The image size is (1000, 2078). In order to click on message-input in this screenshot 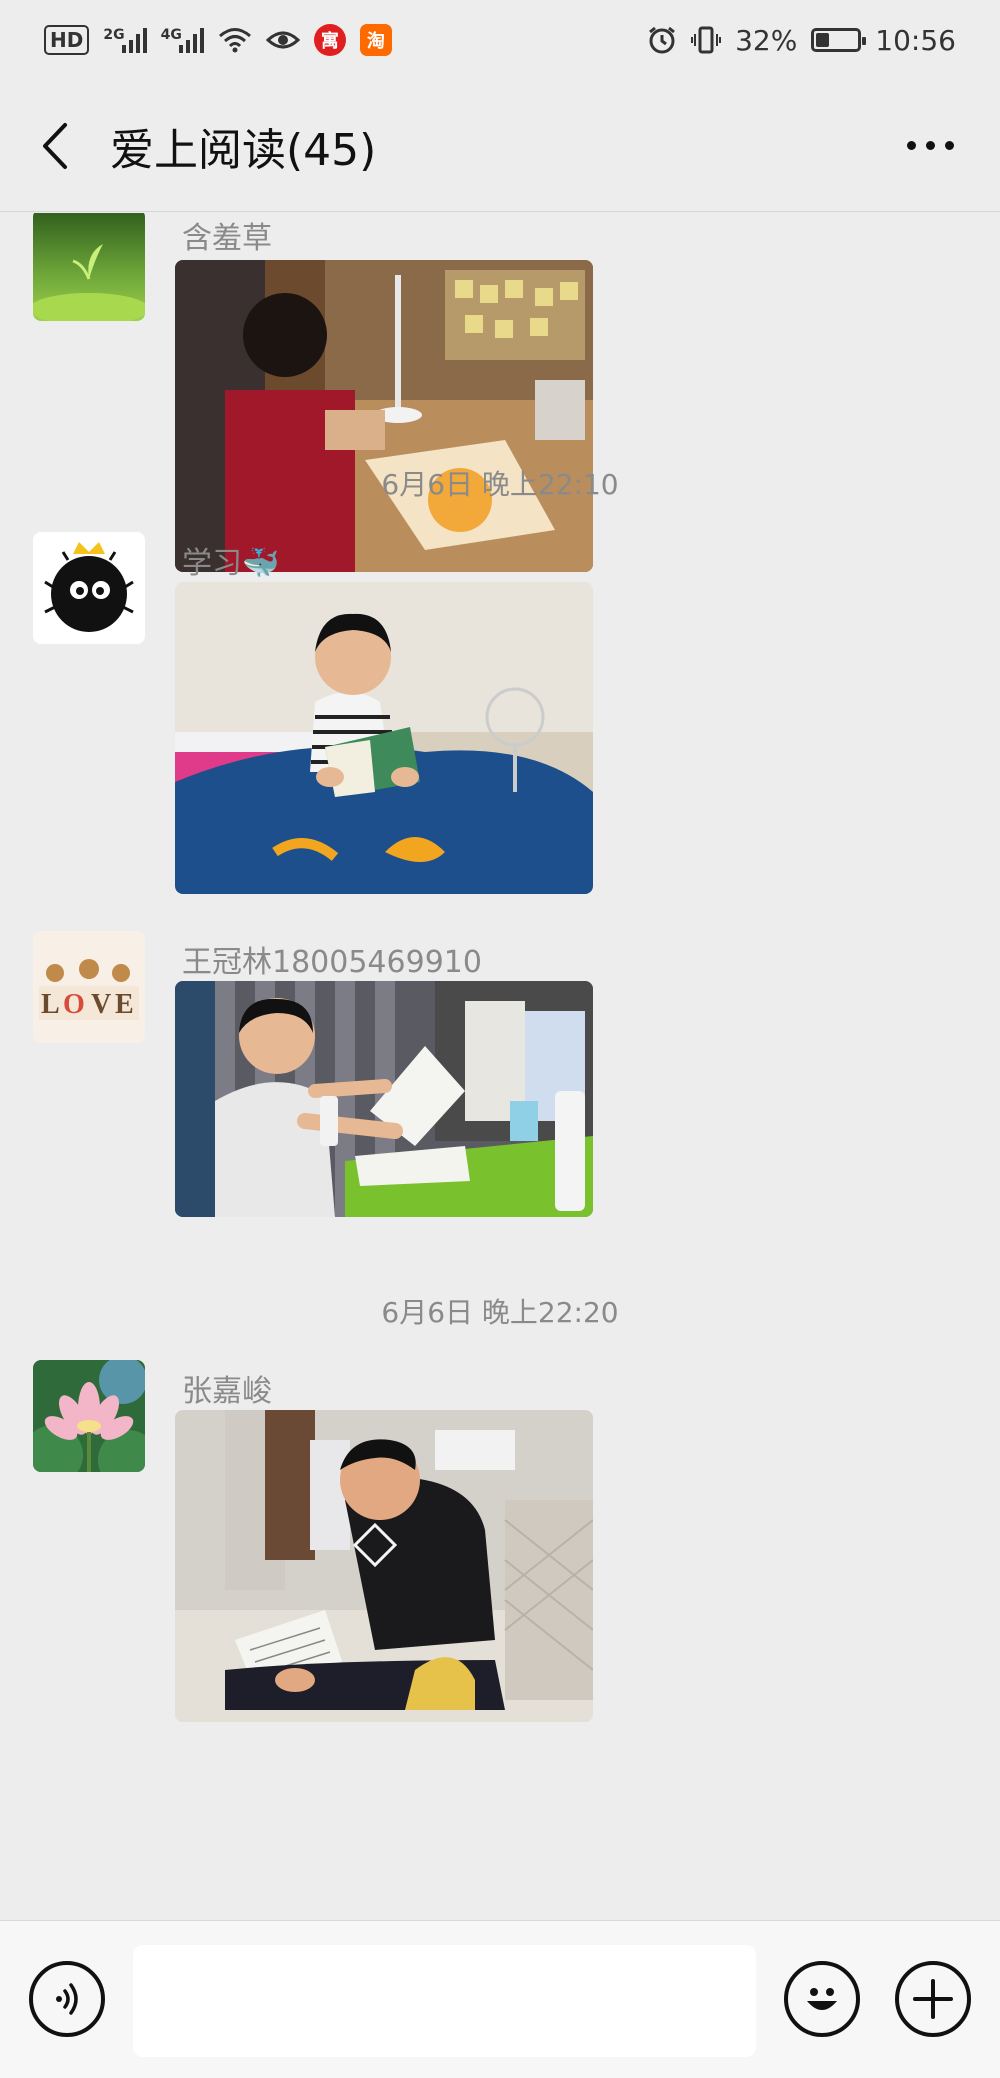, I will do `click(444, 2001)`.